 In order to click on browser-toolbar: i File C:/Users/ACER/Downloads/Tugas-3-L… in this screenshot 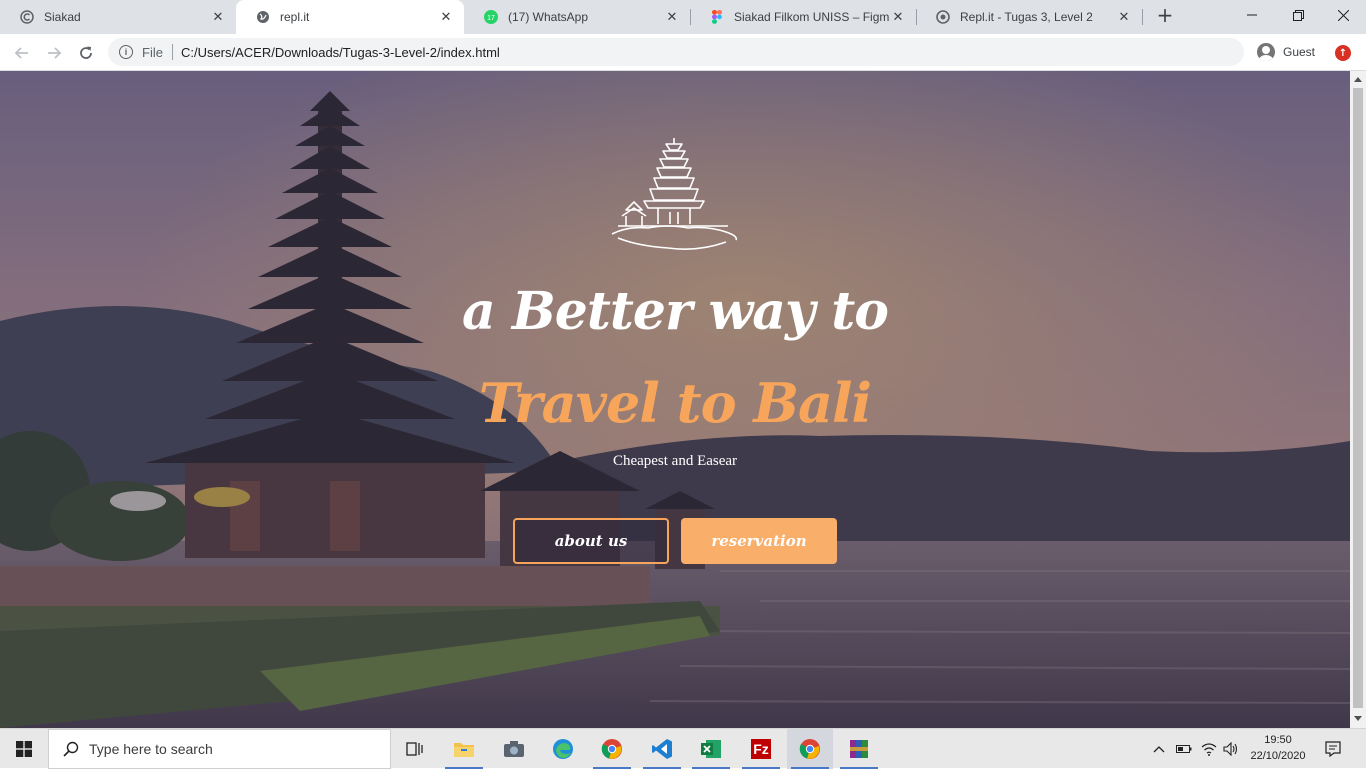, I will do `click(683, 52)`.